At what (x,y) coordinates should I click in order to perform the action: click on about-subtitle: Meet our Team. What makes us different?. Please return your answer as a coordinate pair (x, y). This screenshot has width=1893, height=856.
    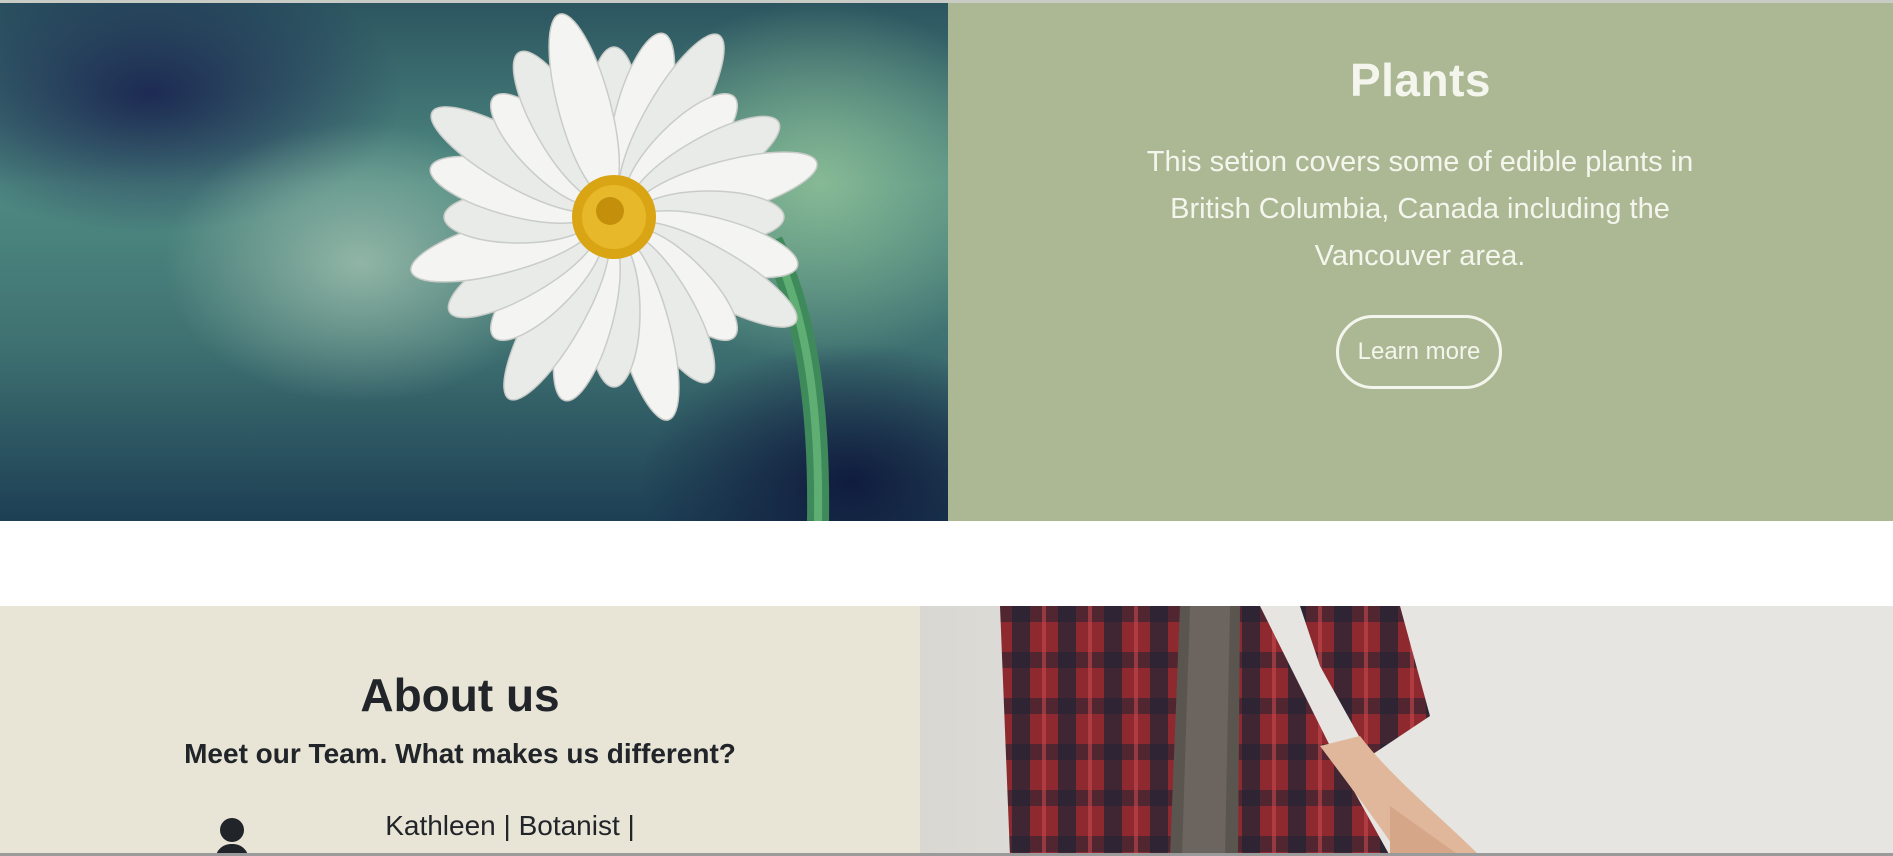
    Looking at the image, I should click on (460, 753).